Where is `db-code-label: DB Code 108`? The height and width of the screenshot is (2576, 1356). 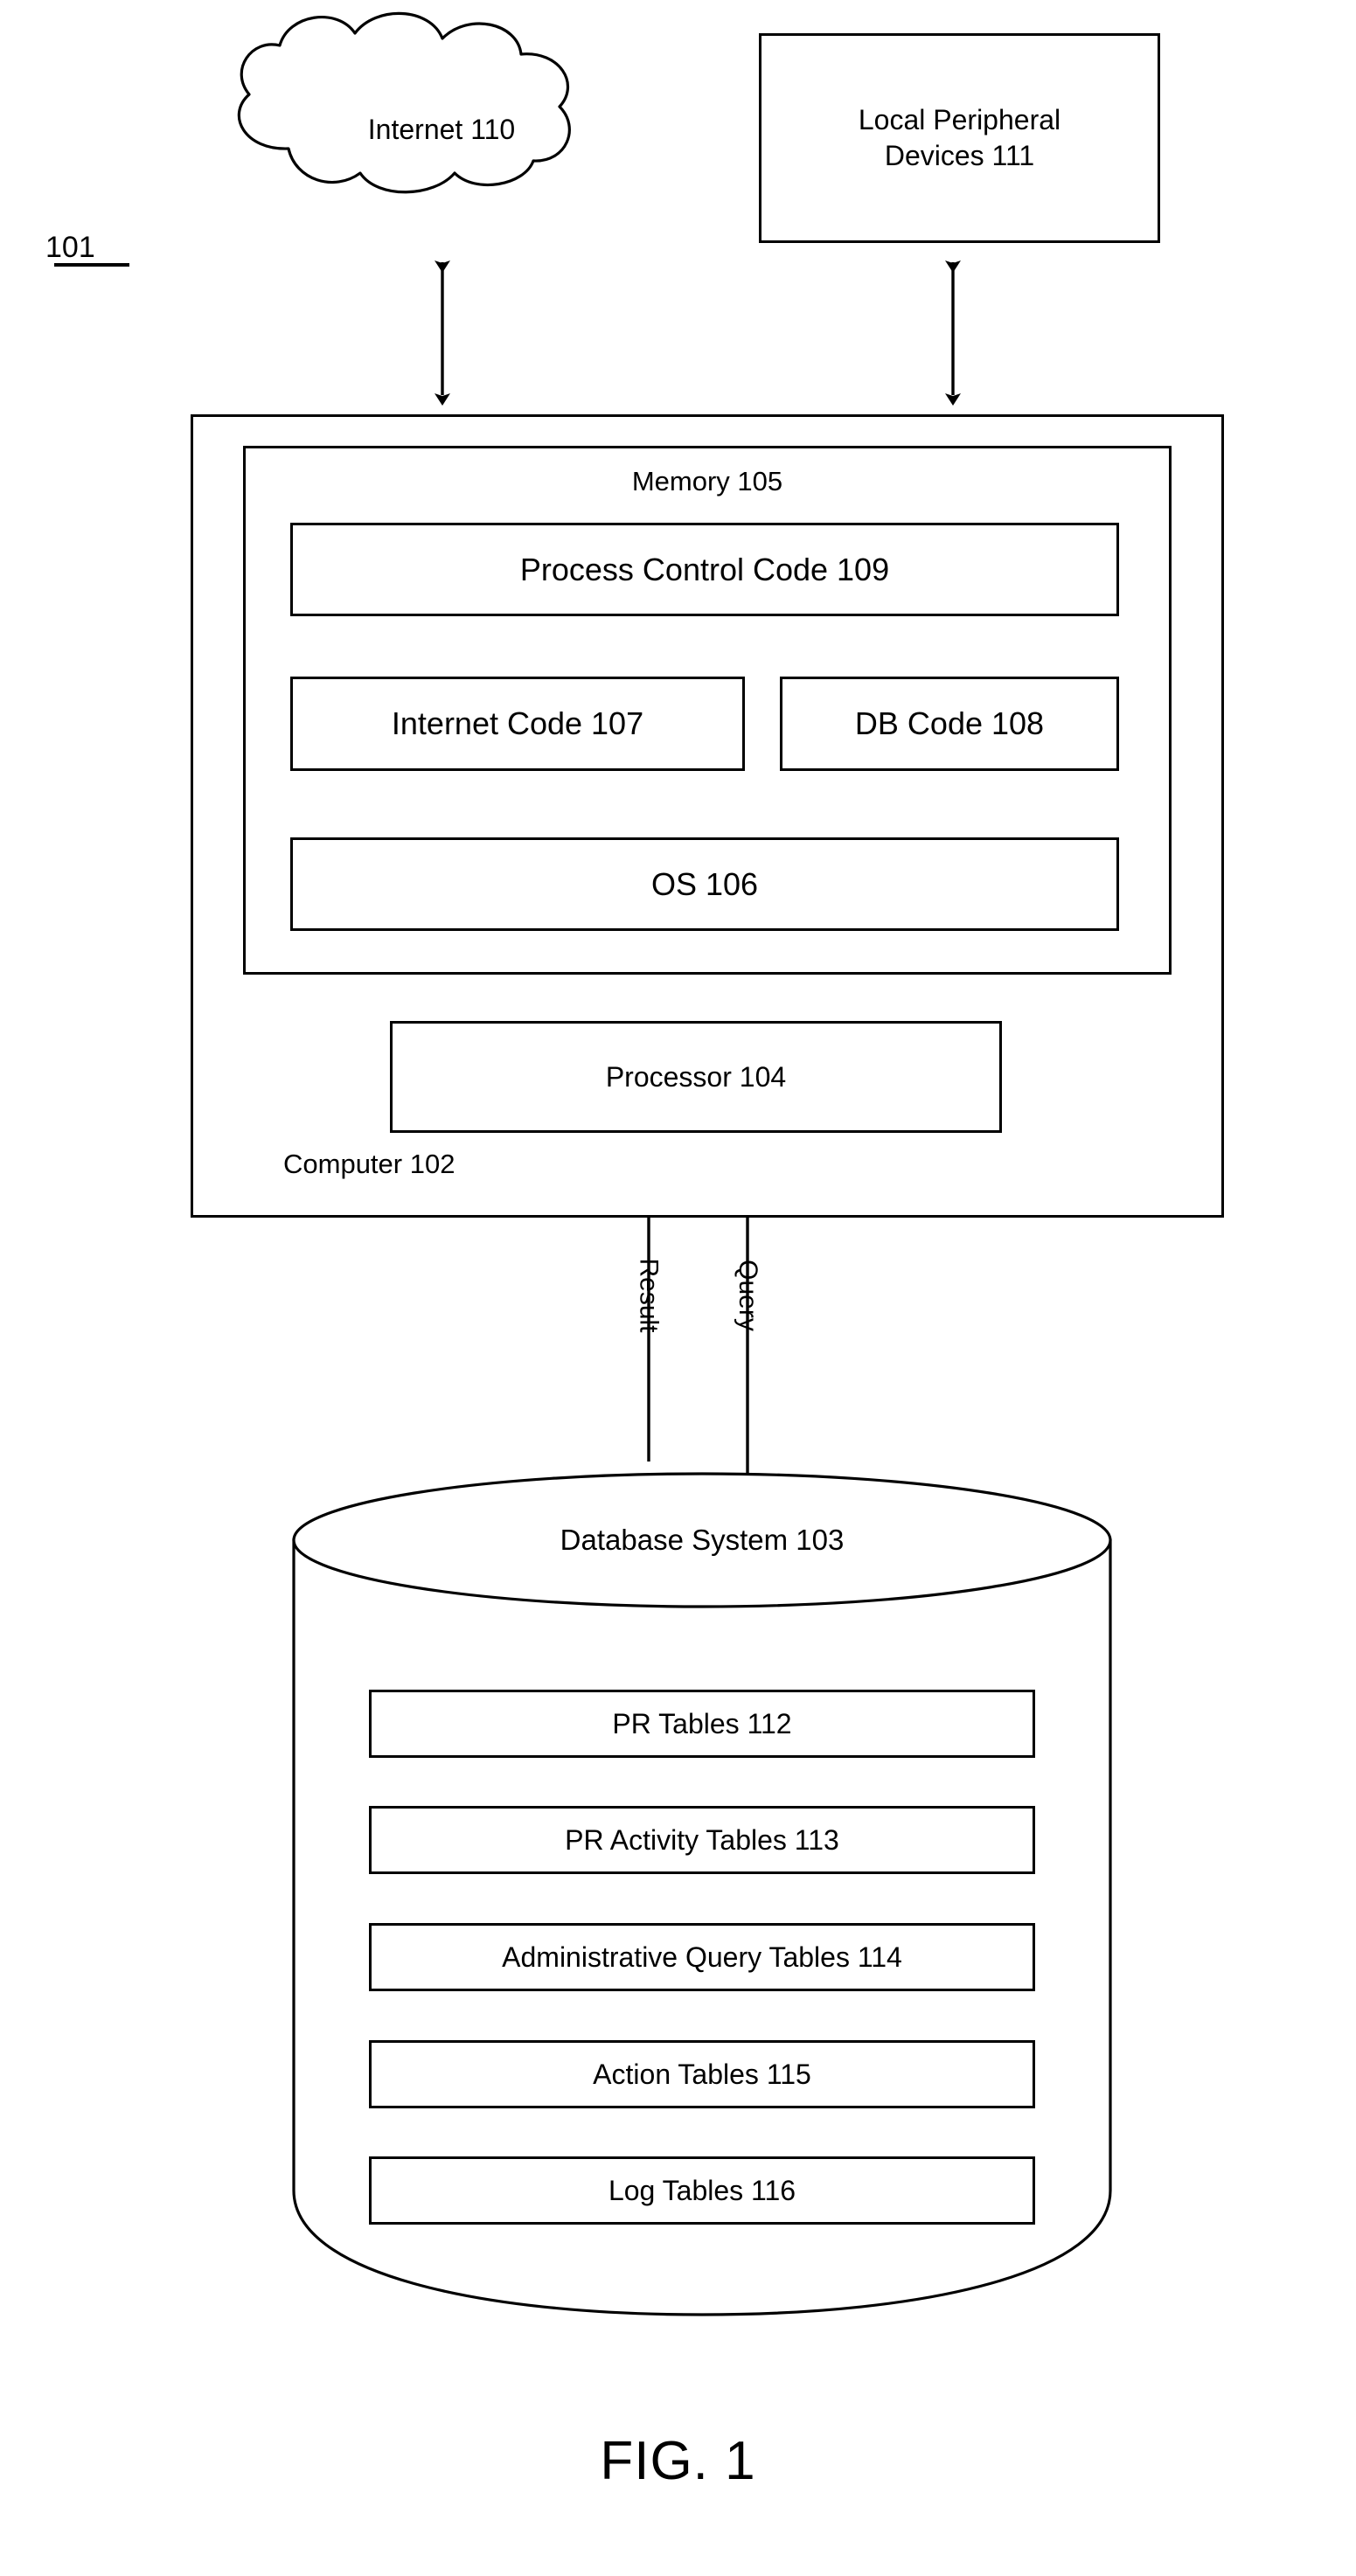
db-code-label: DB Code 108 is located at coordinates (949, 723).